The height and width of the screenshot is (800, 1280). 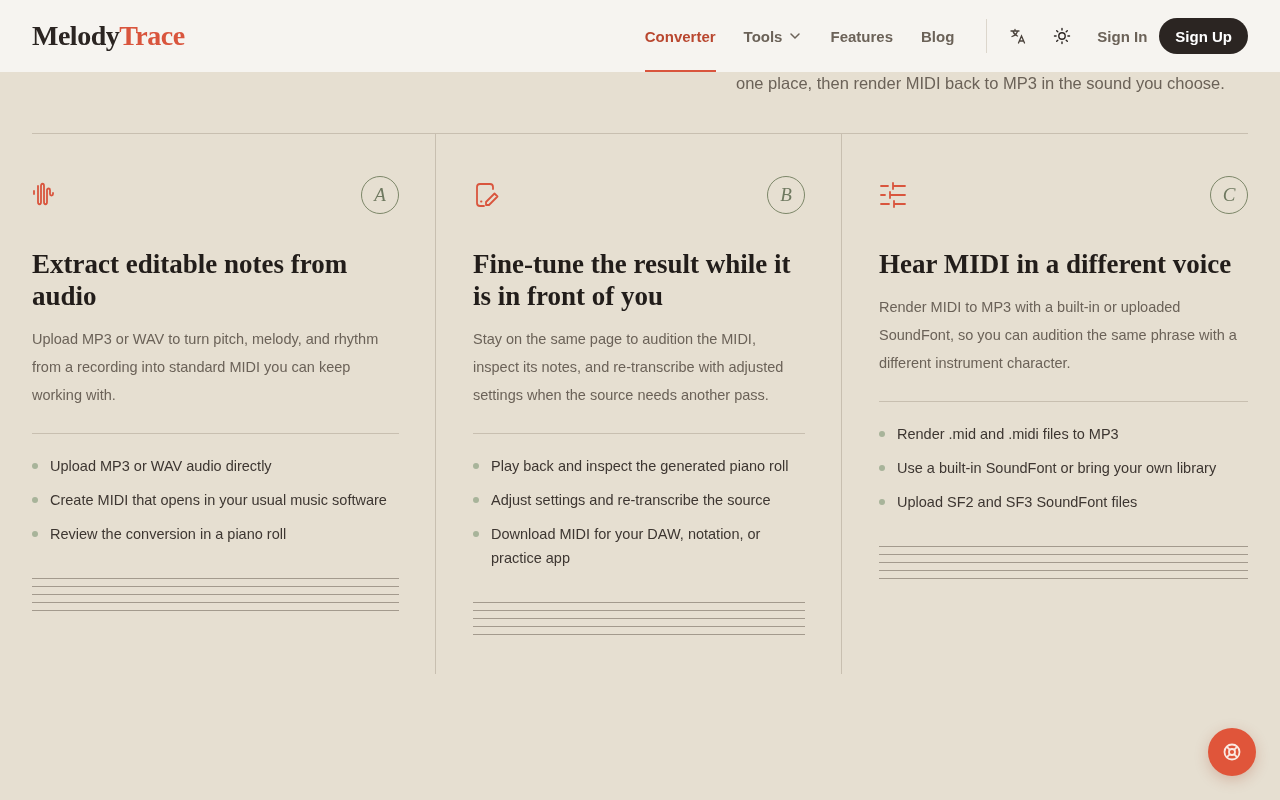 What do you see at coordinates (190, 280) in the screenshot?
I see `feature-title: Extract editable notes from audio` at bounding box center [190, 280].